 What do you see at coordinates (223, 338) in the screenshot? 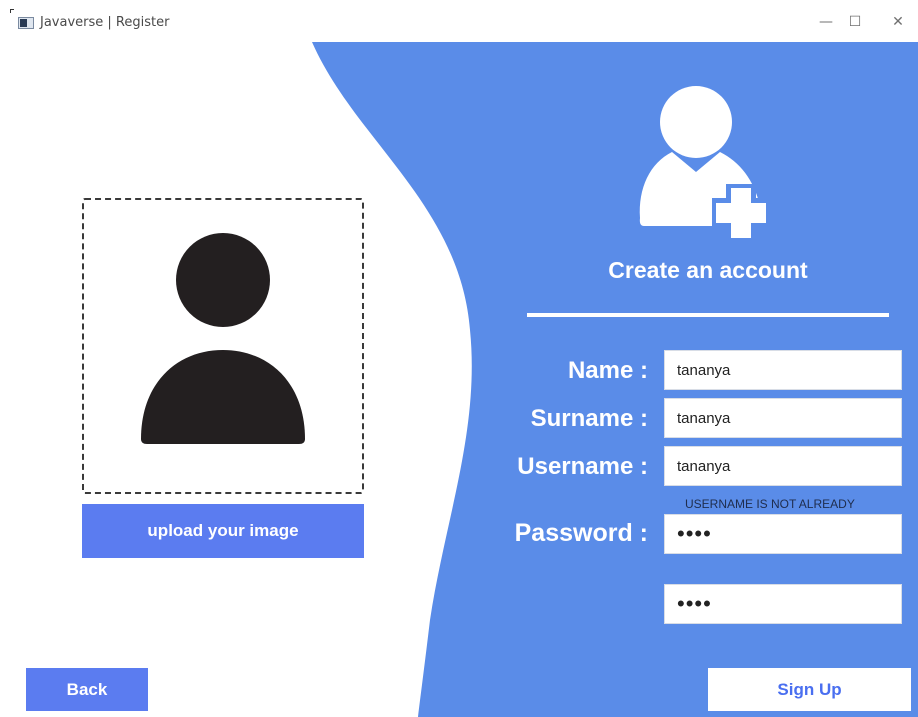
I see `user-silhouette-icon` at bounding box center [223, 338].